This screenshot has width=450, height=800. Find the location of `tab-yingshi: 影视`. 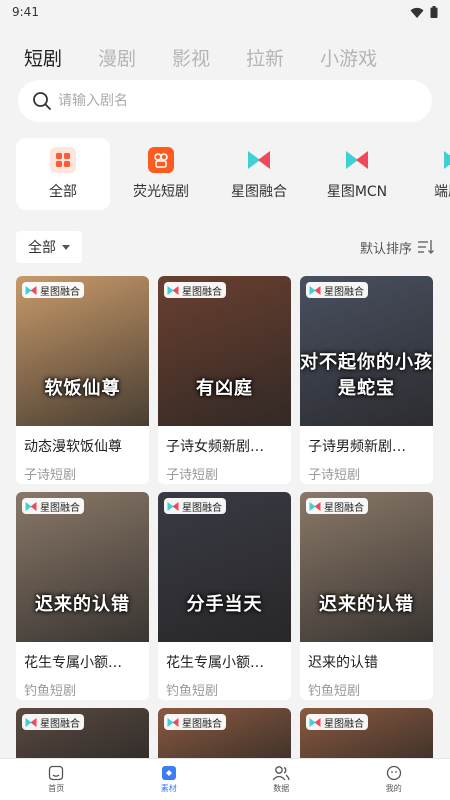

tab-yingshi: 影视 is located at coordinates (191, 57).